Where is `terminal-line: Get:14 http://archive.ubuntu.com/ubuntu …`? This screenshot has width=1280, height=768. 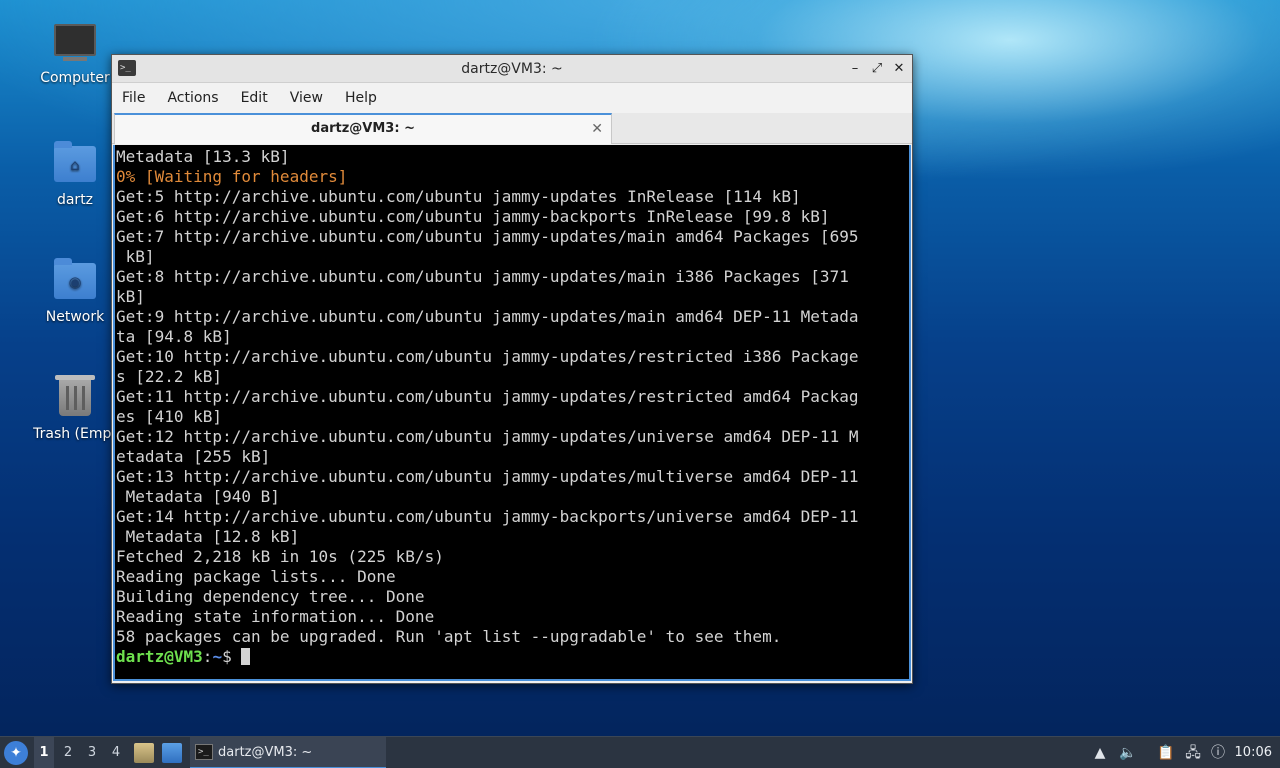
terminal-line: Get:14 http://archive.ubuntu.com/ubuntu … is located at coordinates (487, 516).